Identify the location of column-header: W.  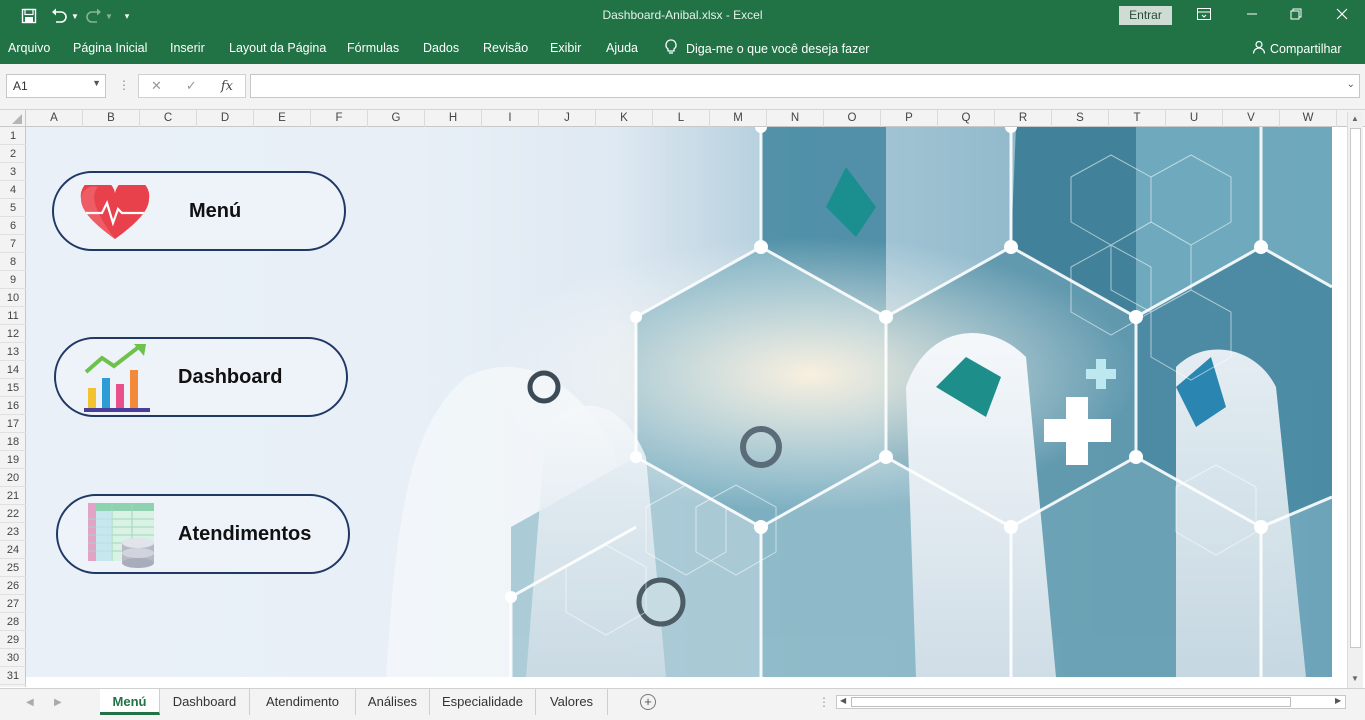
(1308, 118).